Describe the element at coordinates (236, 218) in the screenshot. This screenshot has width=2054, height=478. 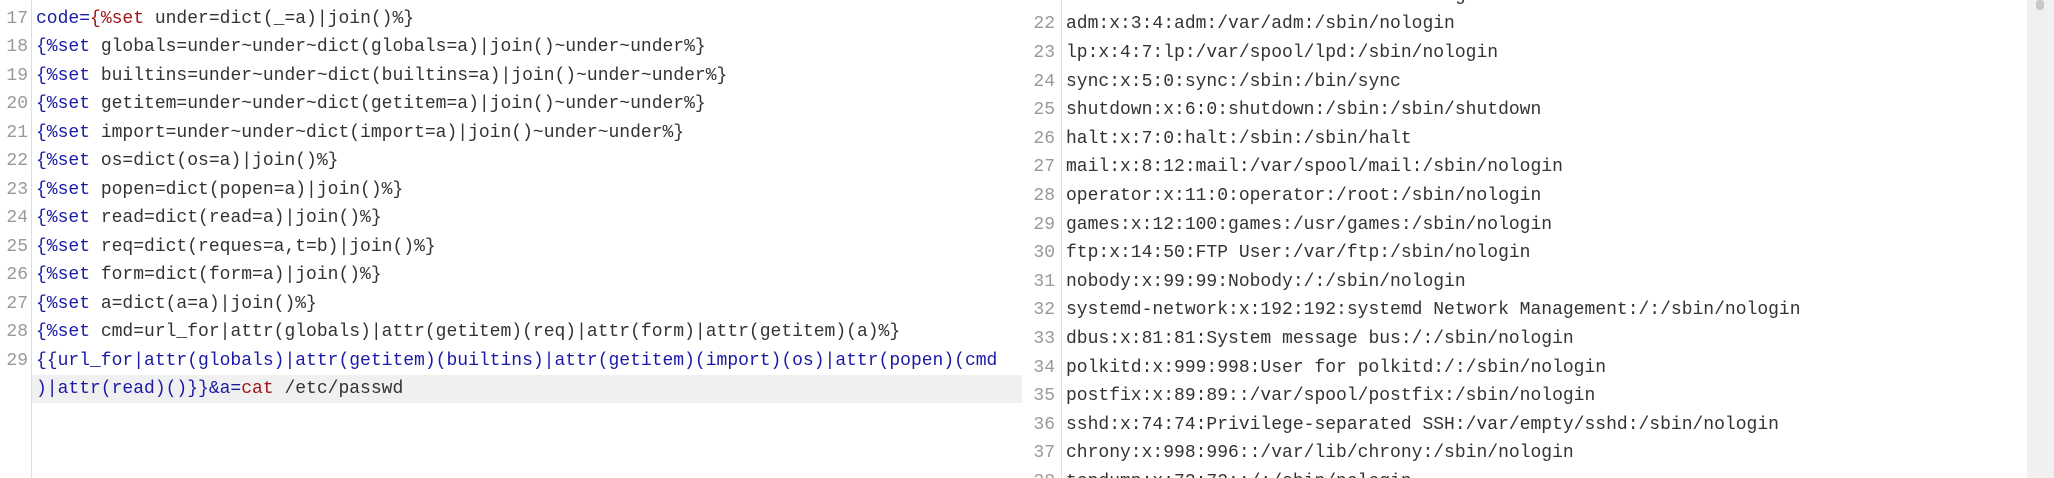
I see `code-token: read=dict(read=a)|join()%}` at that location.